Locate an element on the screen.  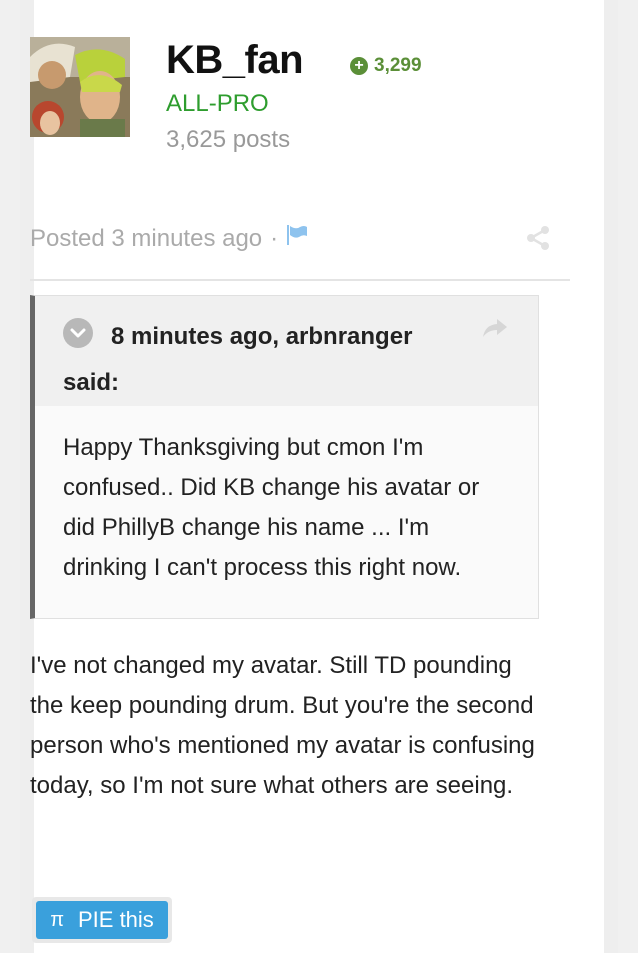
quote-header: 8 minutes ago, arbnranger said: is located at coordinates (286, 351).